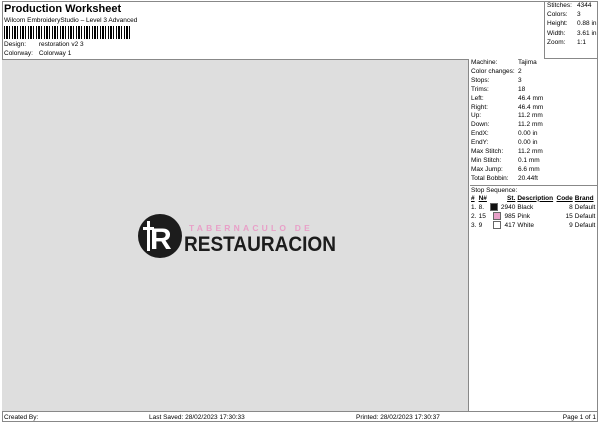 This screenshot has height=424, width=600. Describe the element at coordinates (584, 5) in the screenshot. I see `summary-value: 4344` at that location.